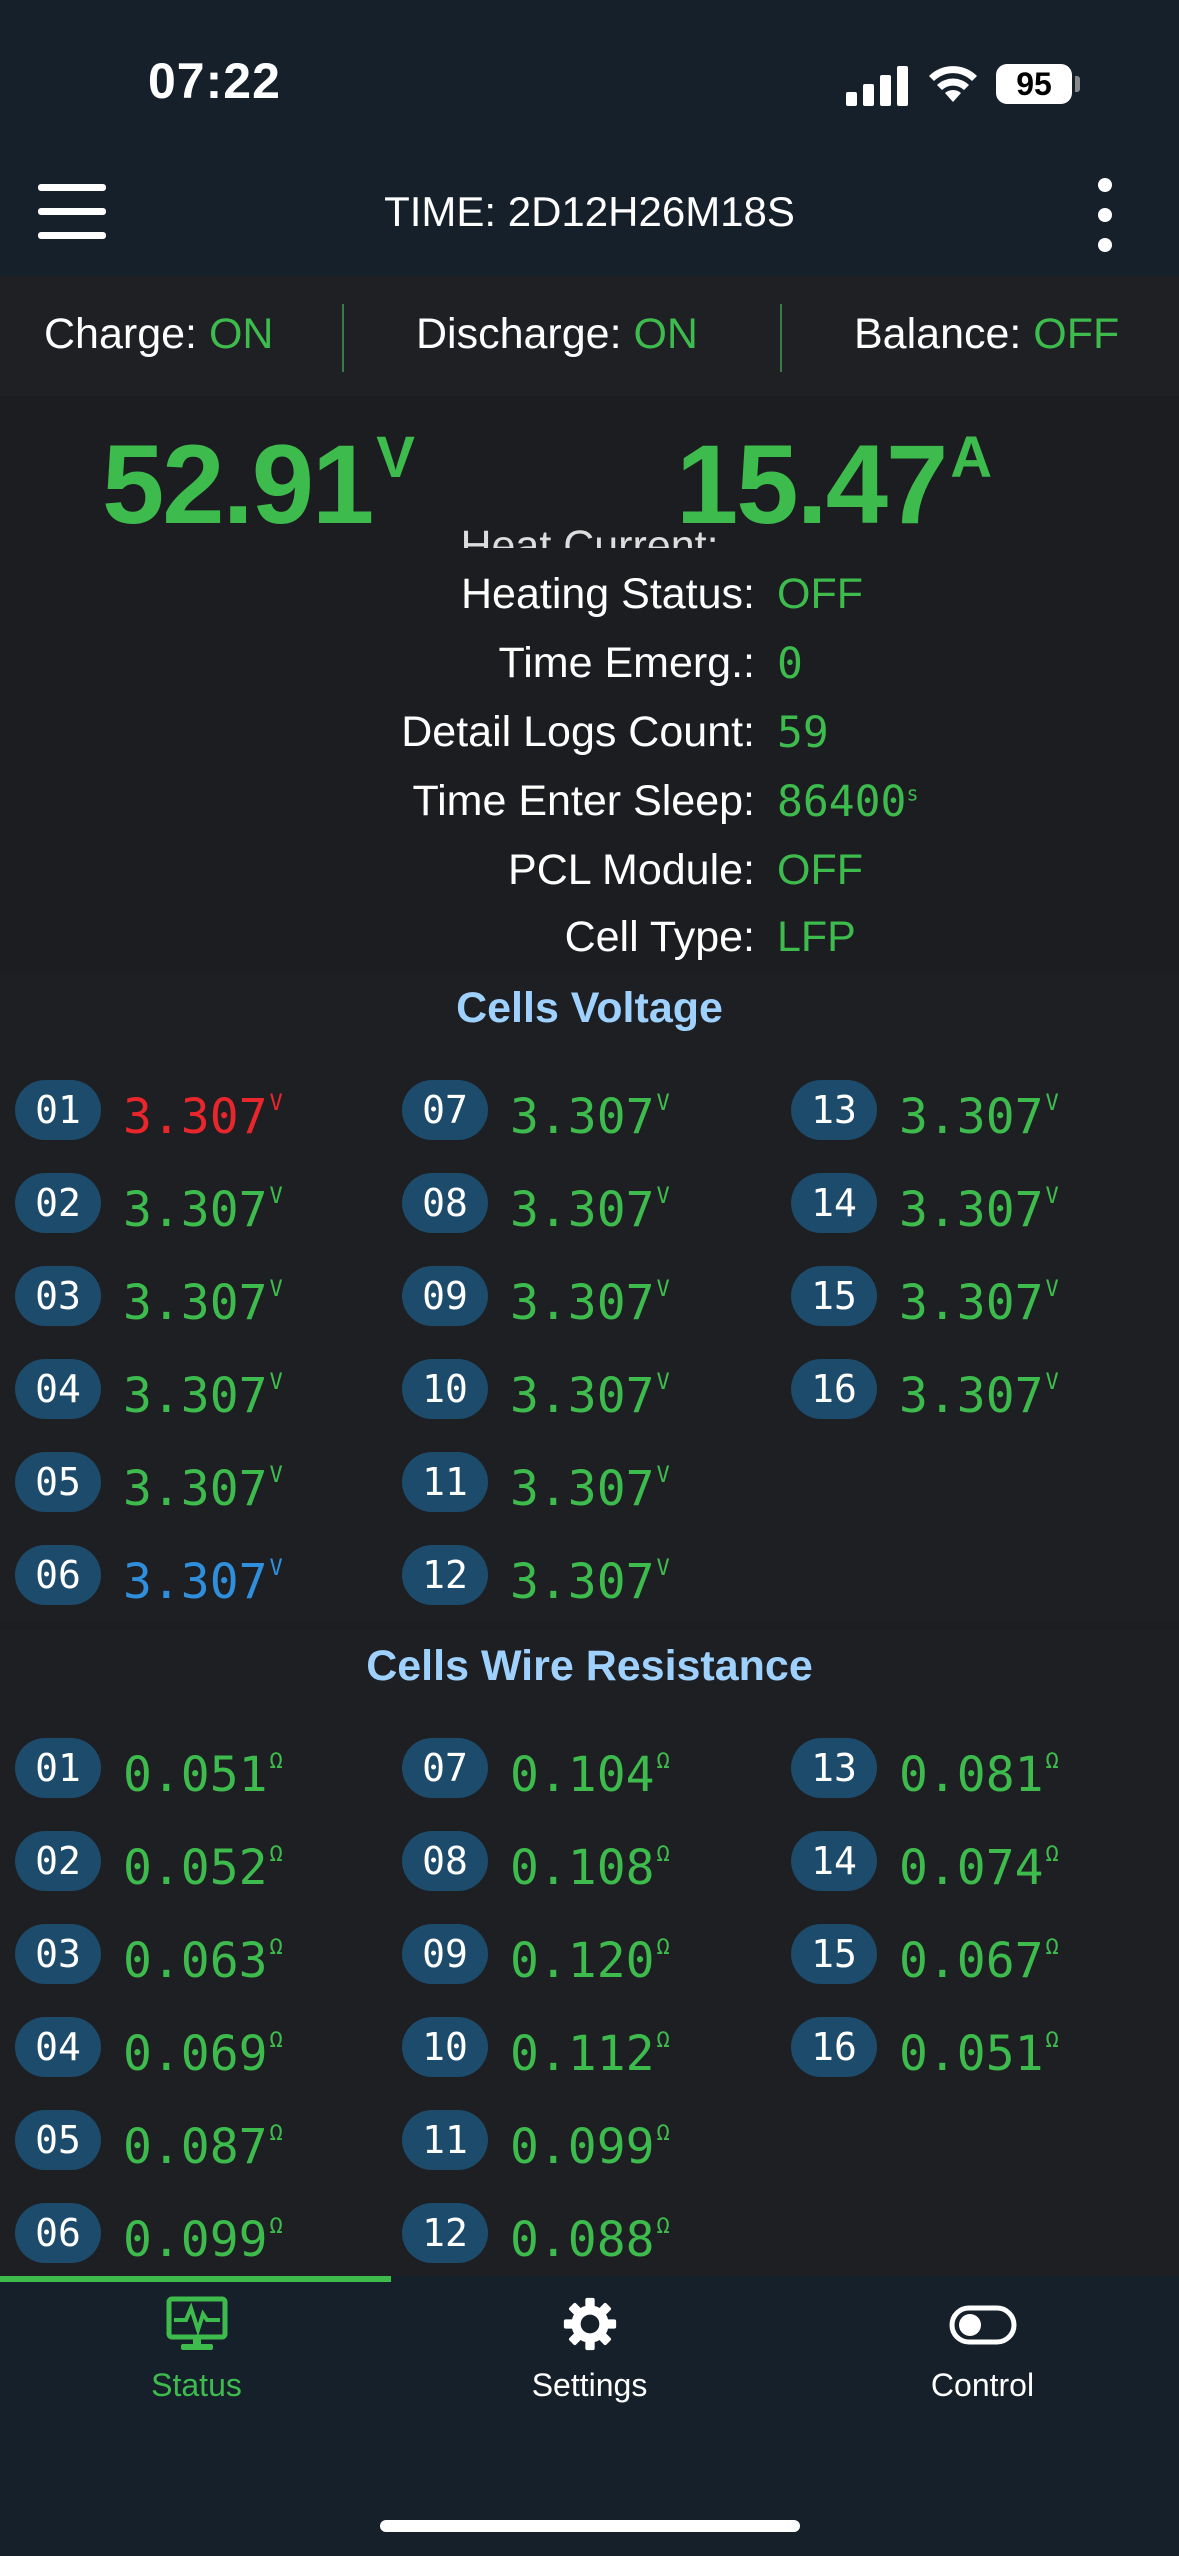  What do you see at coordinates (982, 2385) in the screenshot?
I see `tab-control-label: Control` at bounding box center [982, 2385].